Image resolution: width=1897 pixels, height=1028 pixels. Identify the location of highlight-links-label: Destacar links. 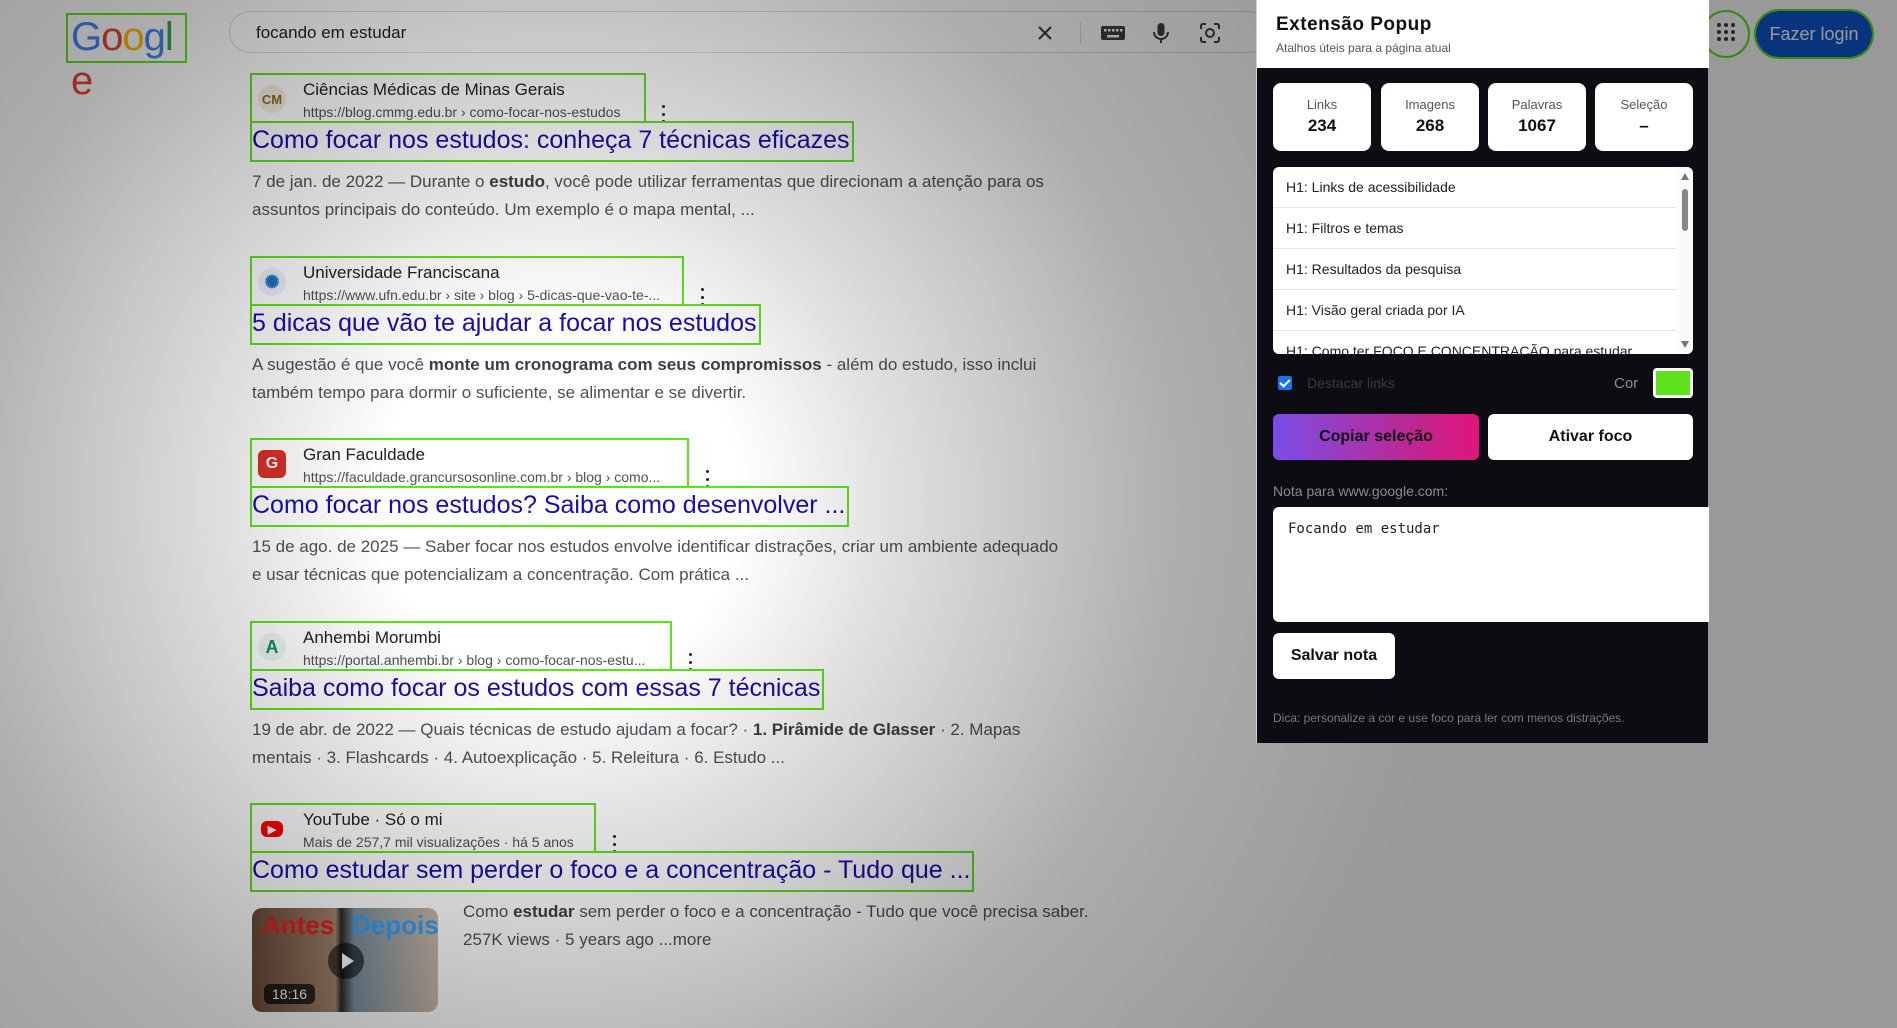
(1351, 383).